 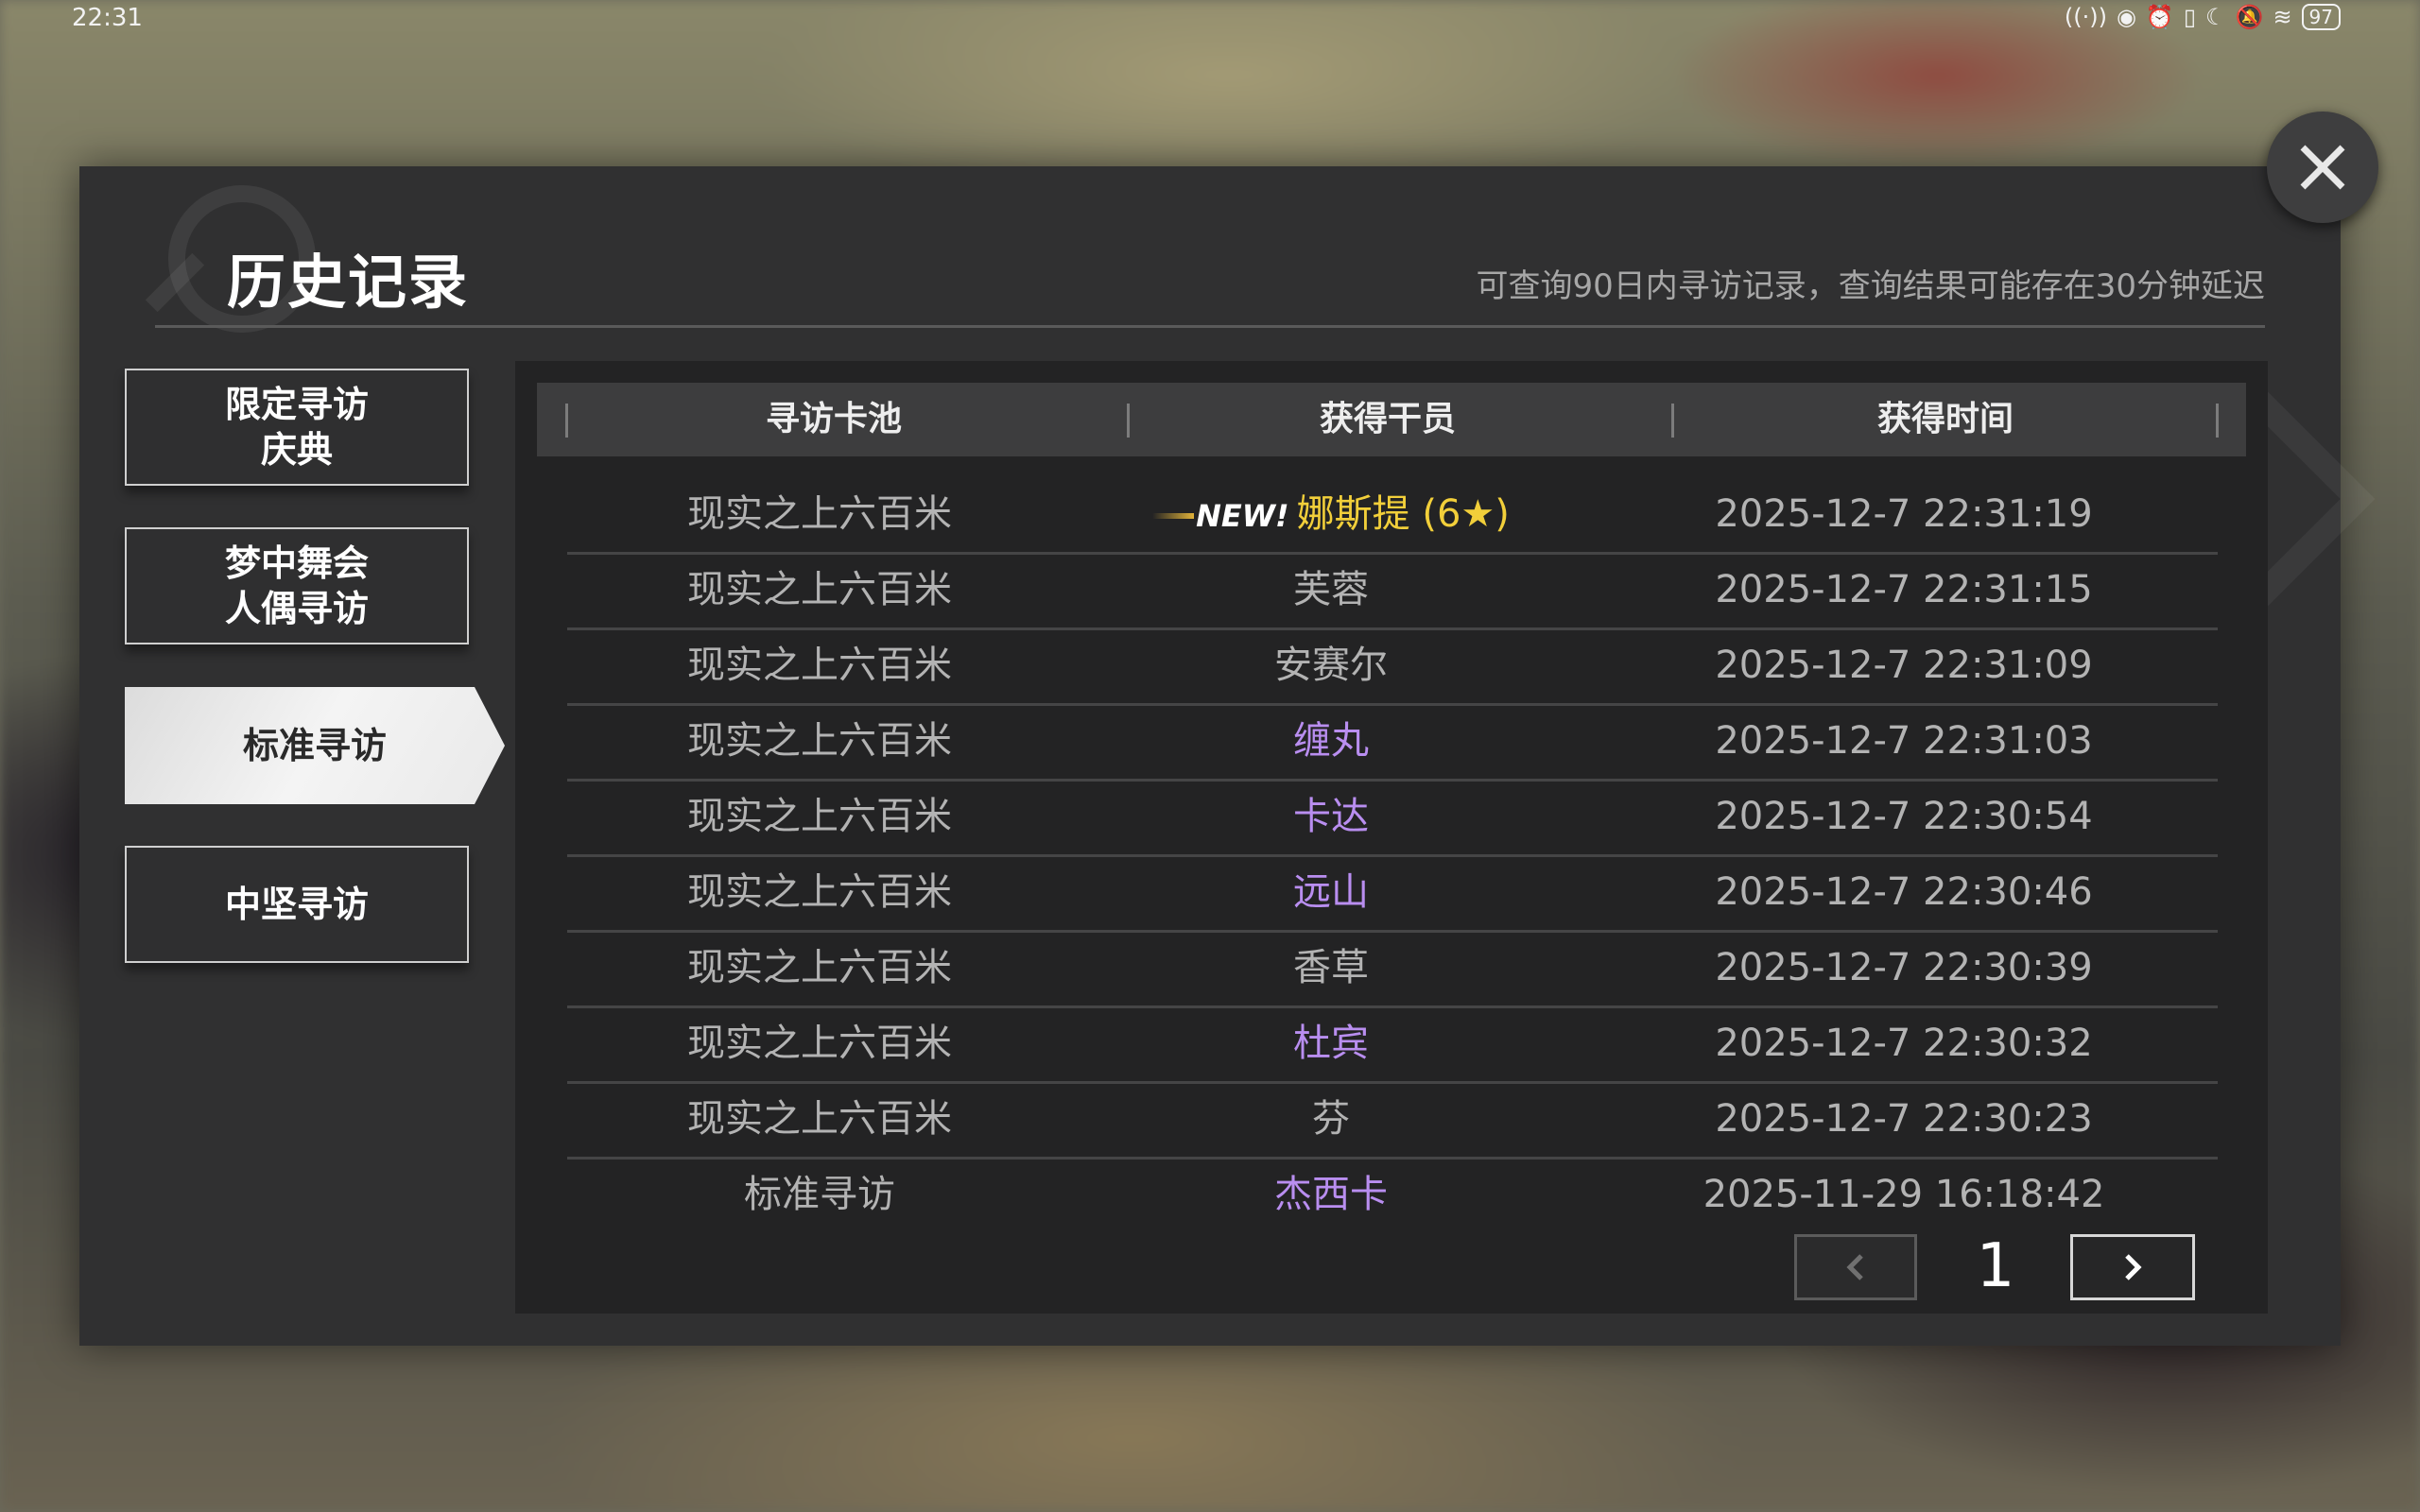 I want to click on close-icon, so click(x=2322, y=167).